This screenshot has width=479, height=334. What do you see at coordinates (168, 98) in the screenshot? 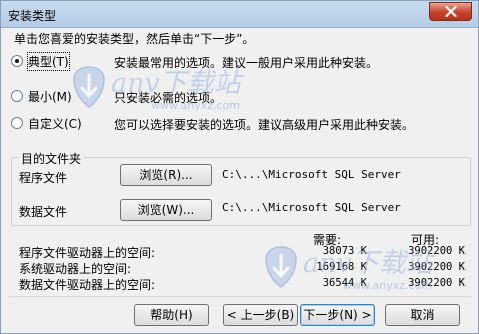
I see `option-minimum-description: 只安装必需的选项。` at bounding box center [168, 98].